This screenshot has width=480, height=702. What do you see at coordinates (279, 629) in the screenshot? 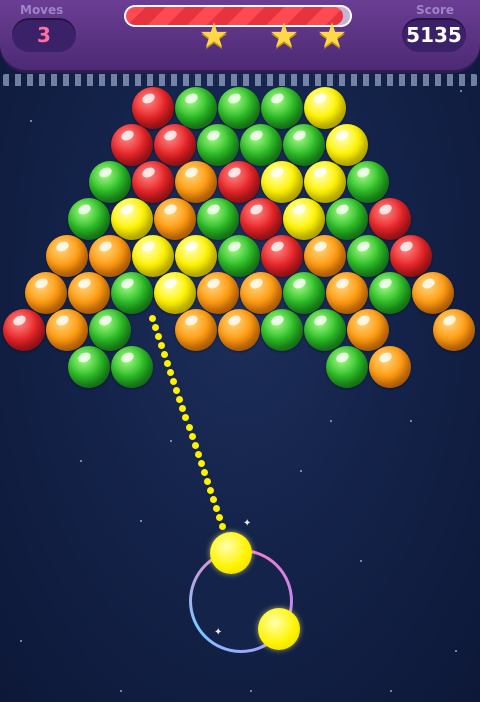
I see `next-ball-swap` at bounding box center [279, 629].